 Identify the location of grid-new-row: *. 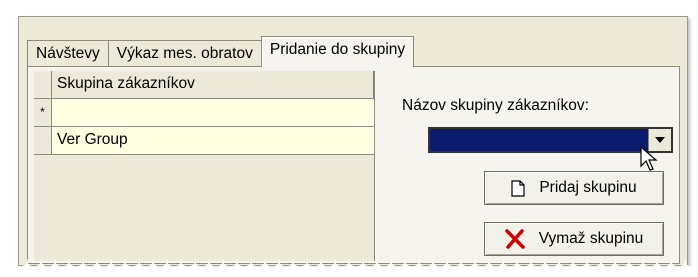
(204, 113).